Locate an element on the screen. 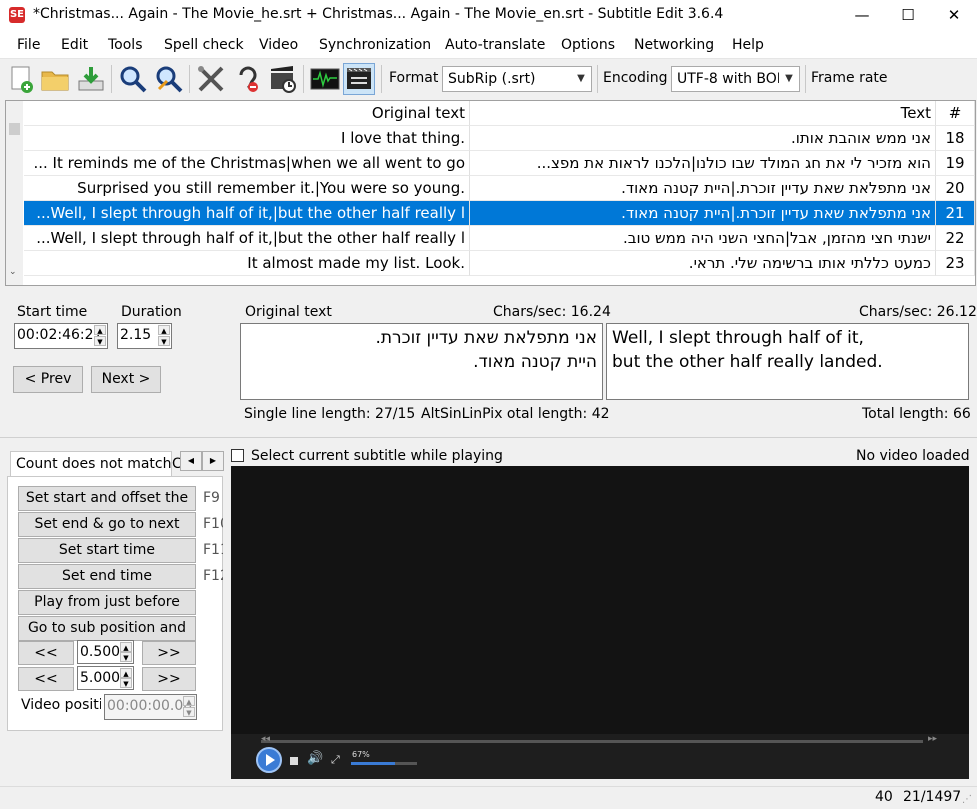 This screenshot has width=977, height=809. chars-per-sec-original: Chars/sec: 26.12 is located at coordinates (918, 312).